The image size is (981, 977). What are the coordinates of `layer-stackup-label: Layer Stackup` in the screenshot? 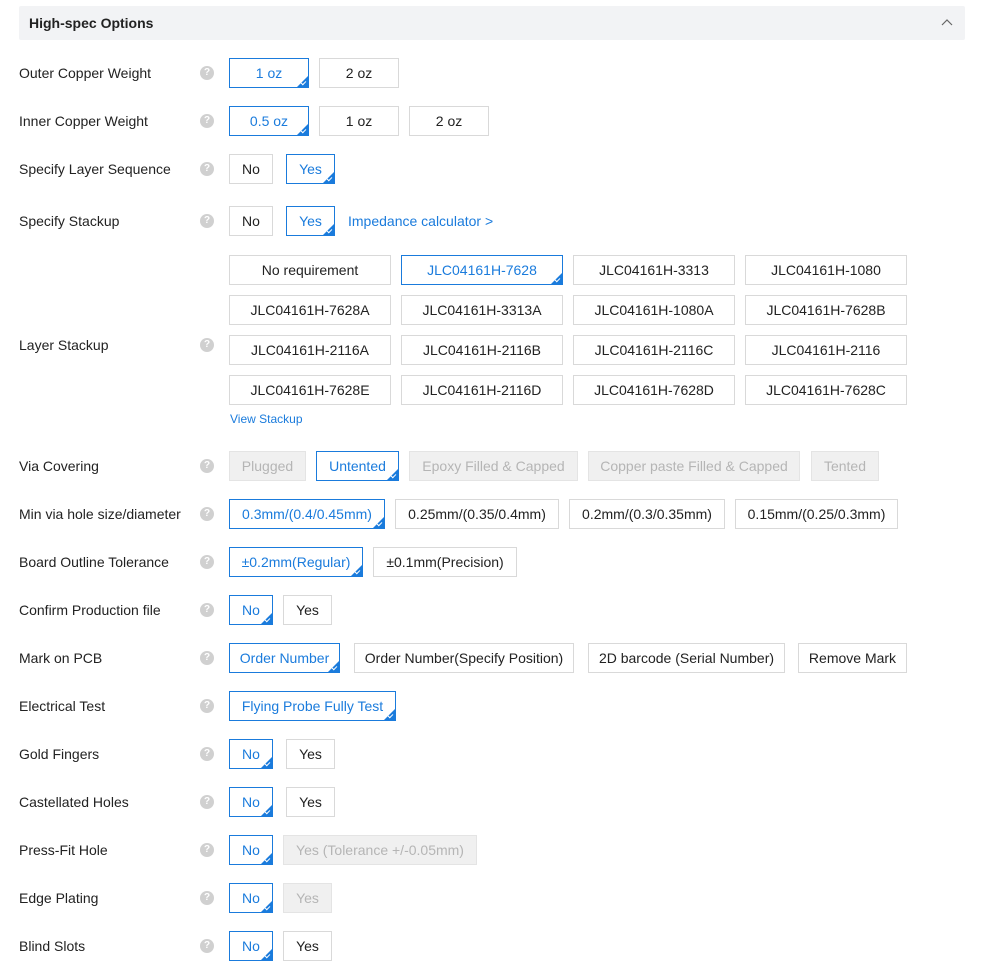 It's located at (64, 345).